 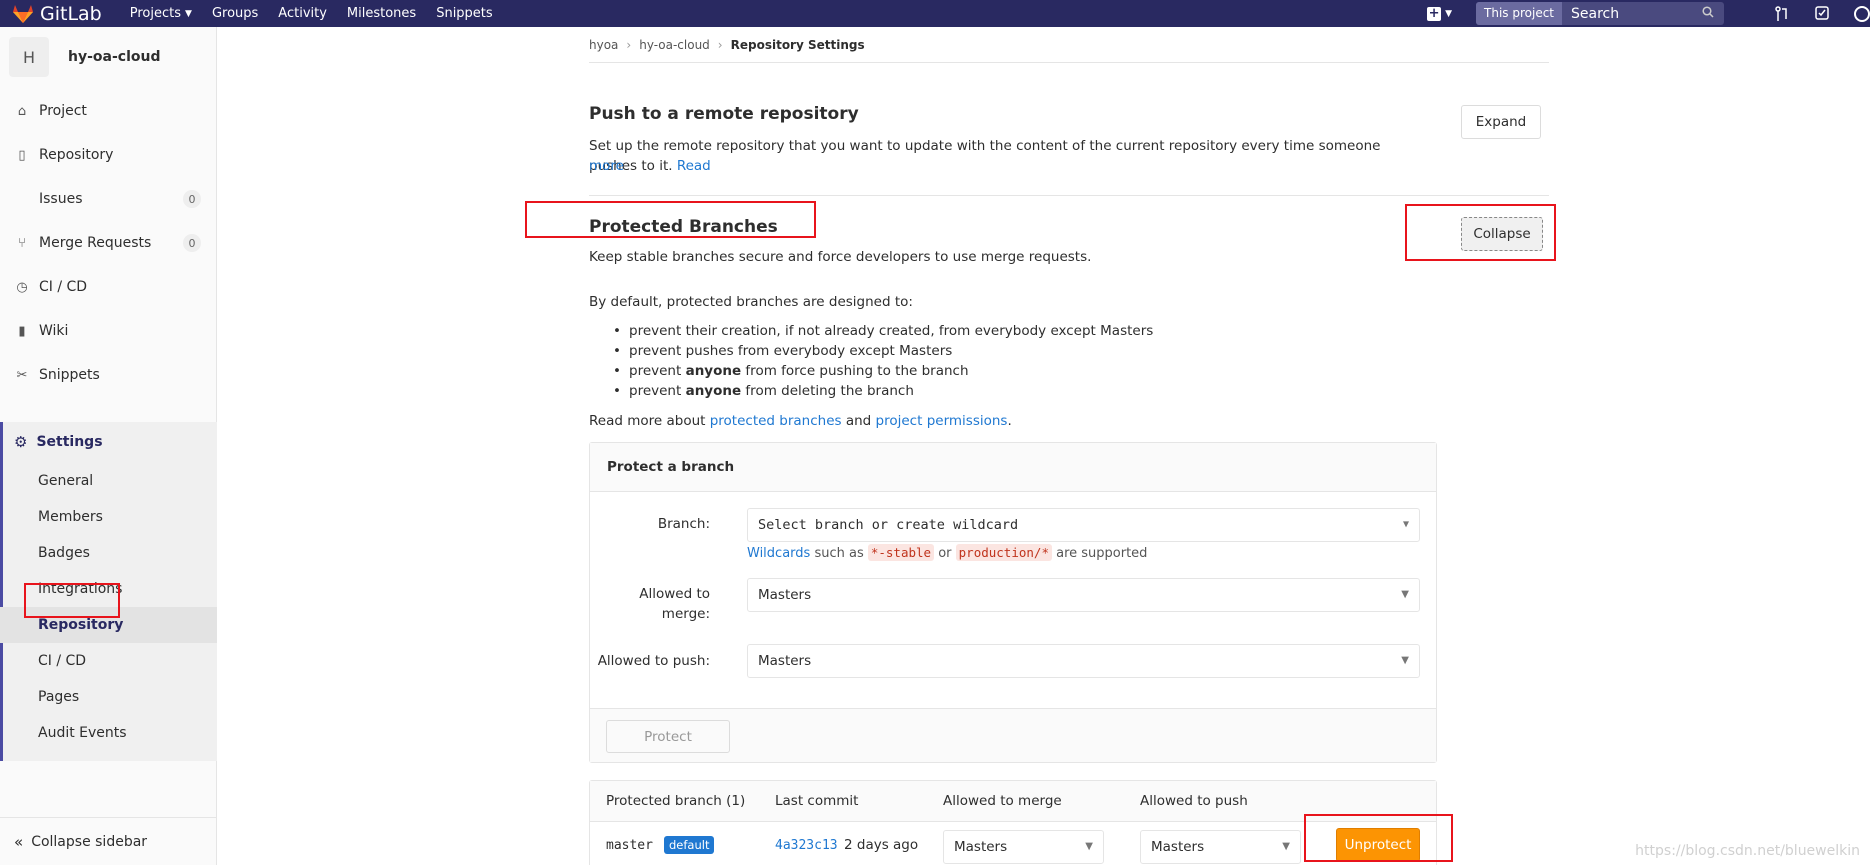 I want to click on branch-select-placeholder: Select branch or create wildcard, so click(x=888, y=525).